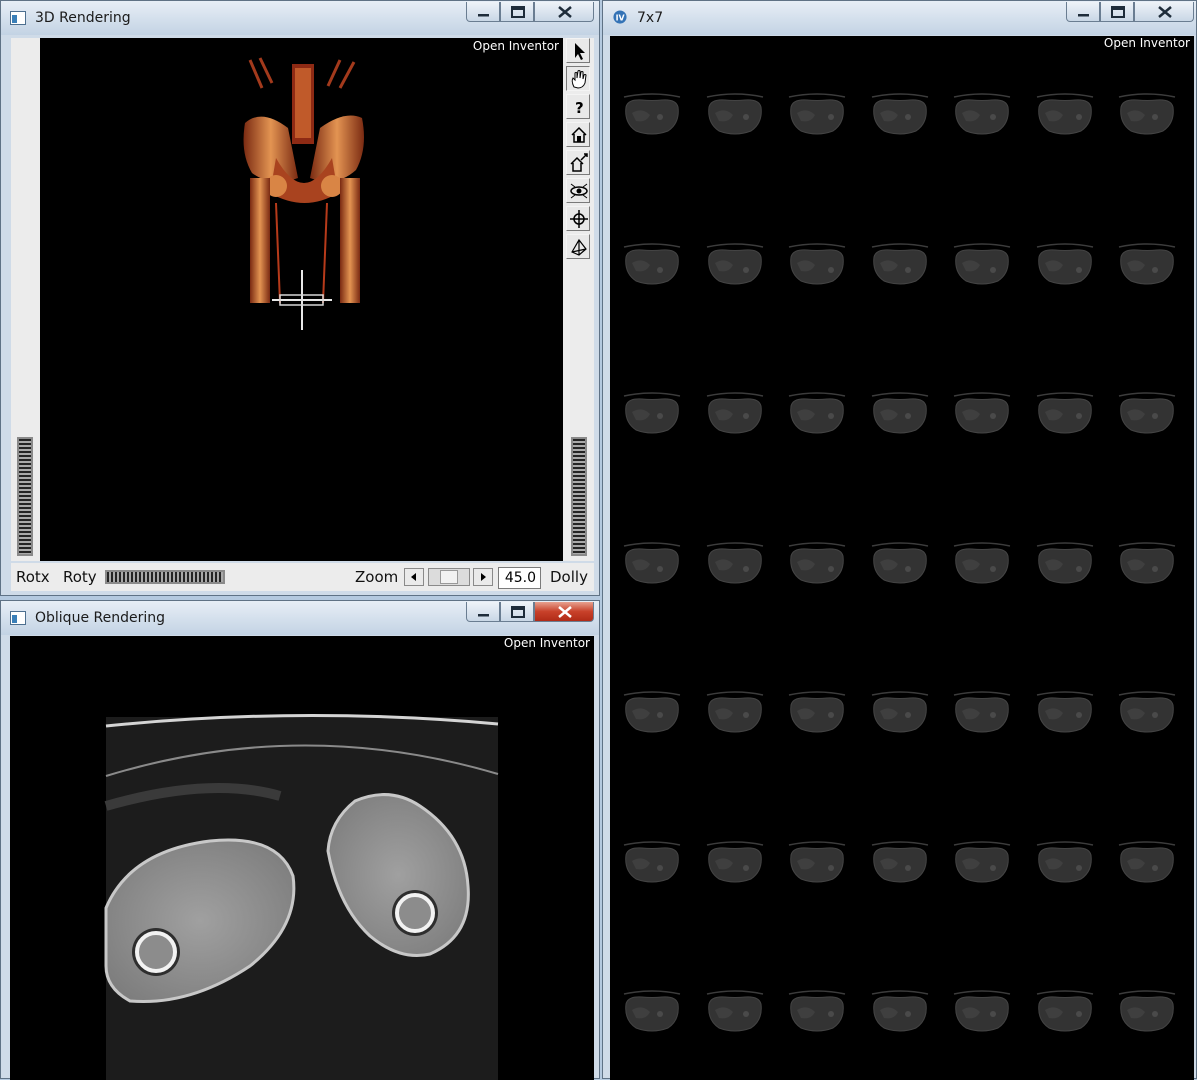 The width and height of the screenshot is (1197, 1080). Describe the element at coordinates (100, 618) in the screenshot. I see `window-title: Oblique Rendering` at that location.